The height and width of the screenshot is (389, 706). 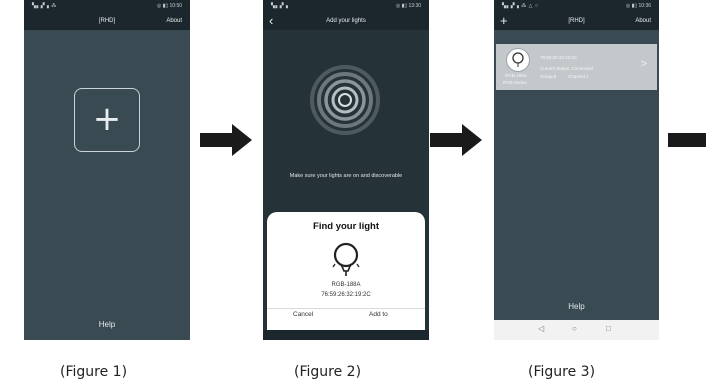 I want to click on figure2-caption: (Figure 2), so click(x=328, y=372).